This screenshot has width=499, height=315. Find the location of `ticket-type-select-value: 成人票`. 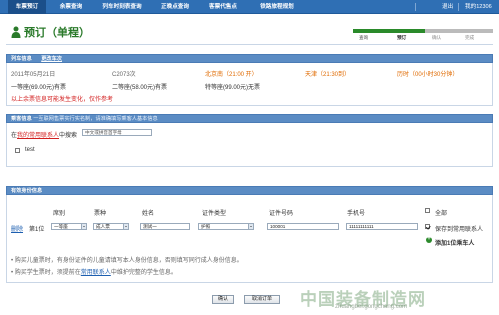

ticket-type-select-value: 成人票 is located at coordinates (103, 226).